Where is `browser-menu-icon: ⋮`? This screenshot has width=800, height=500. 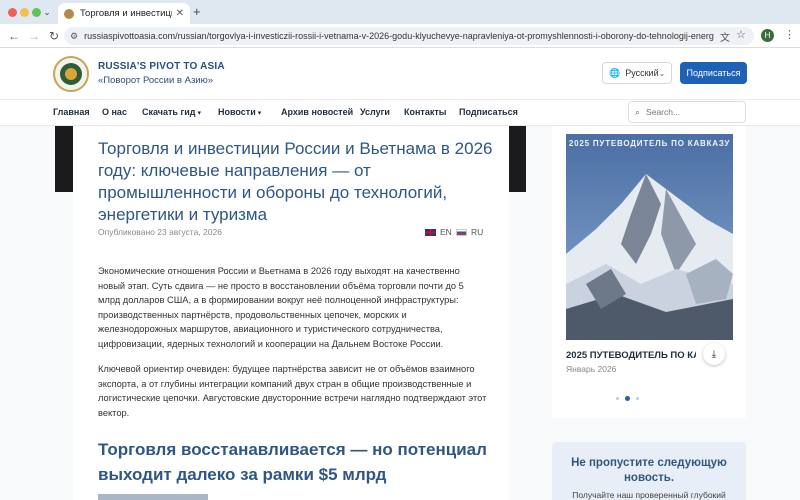 browser-menu-icon: ⋮ is located at coordinates (789, 34).